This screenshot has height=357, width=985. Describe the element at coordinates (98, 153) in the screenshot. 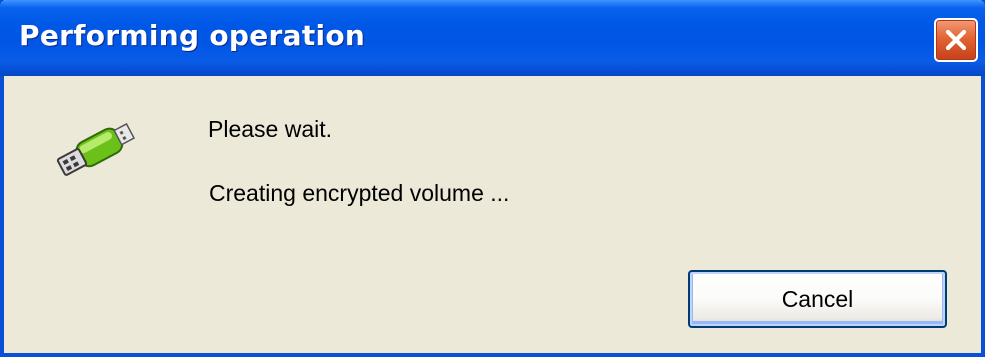

I see `usb-drive-key-icon` at that location.